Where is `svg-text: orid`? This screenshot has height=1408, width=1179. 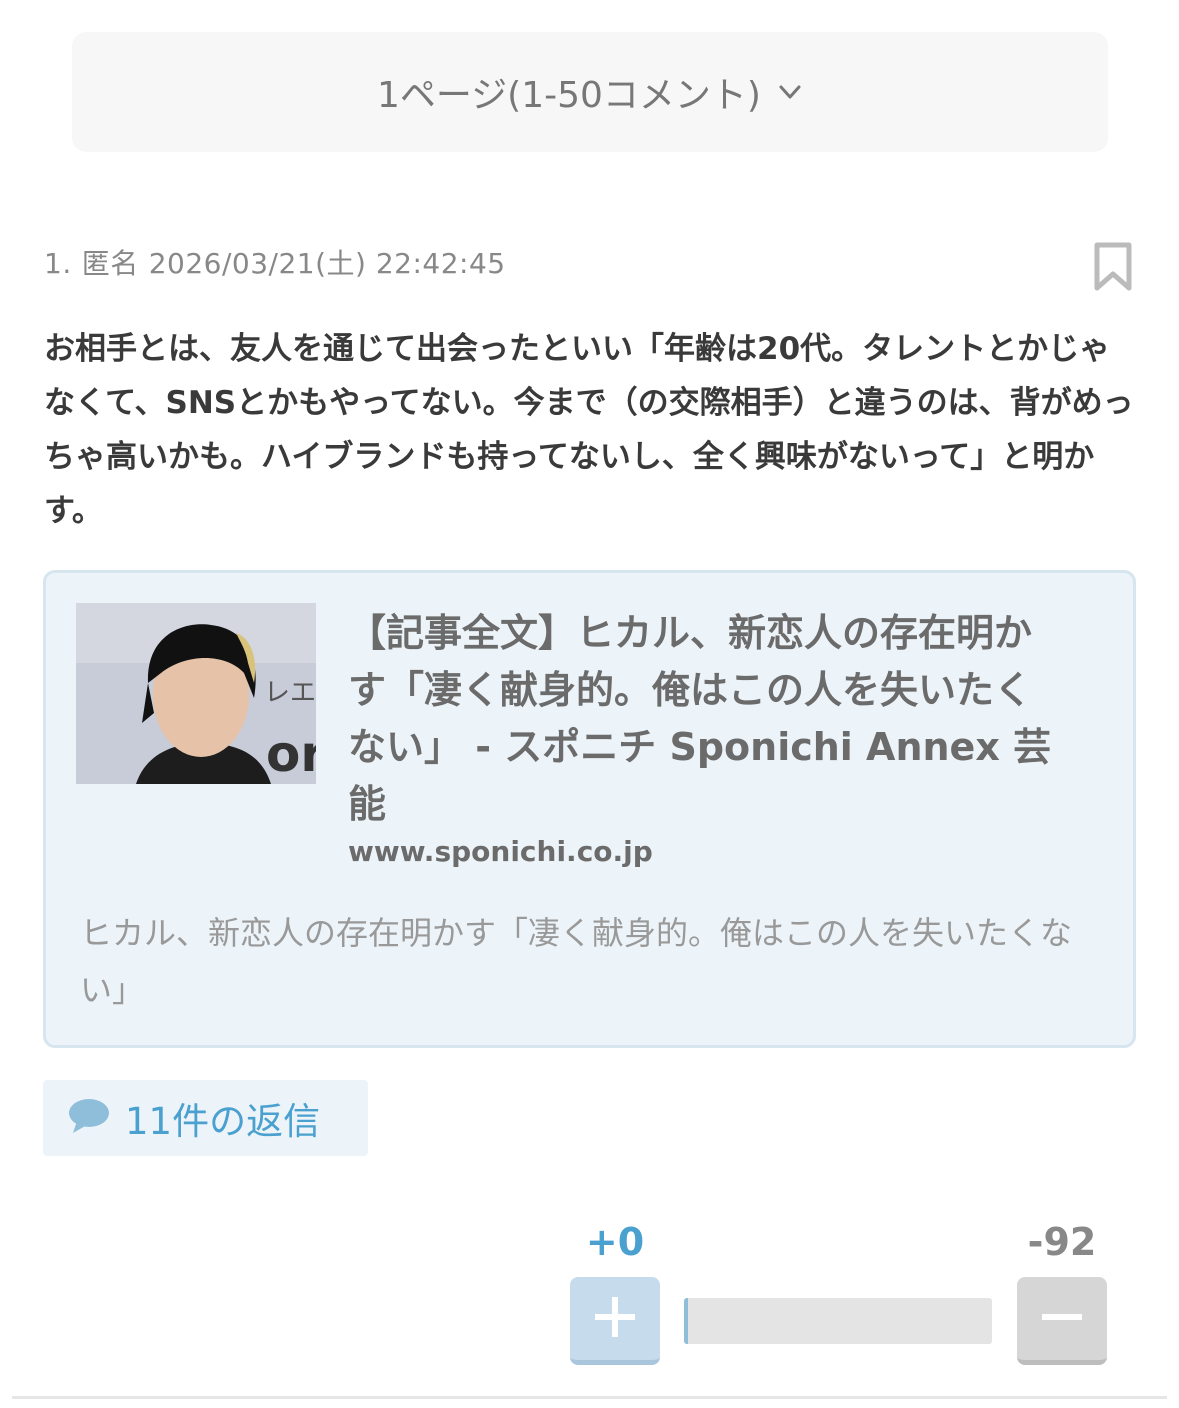
svg-text: orid is located at coordinates (291, 754).